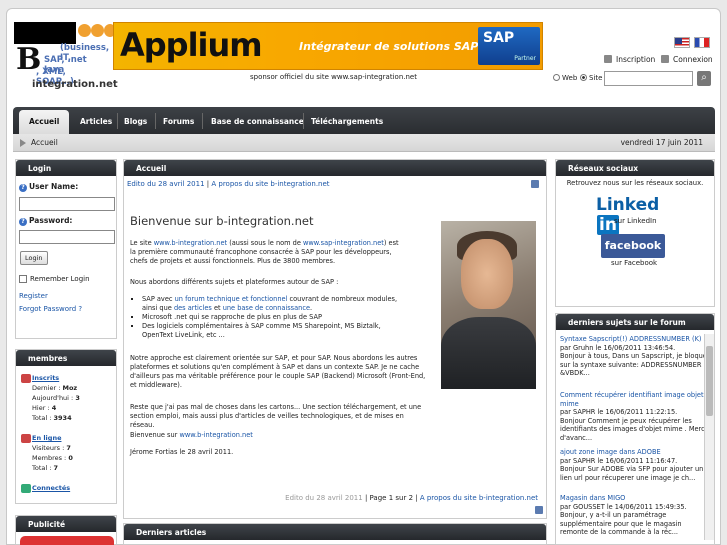  I want to click on linkedin-logo: Linkedin, so click(634, 215).